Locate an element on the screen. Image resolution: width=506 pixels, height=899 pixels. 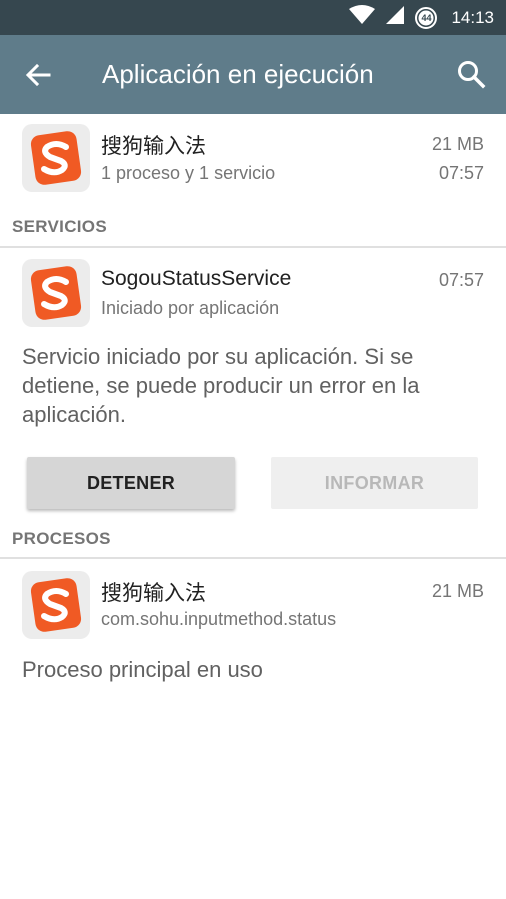
report-button-label: INFORMAR is located at coordinates (374, 482).